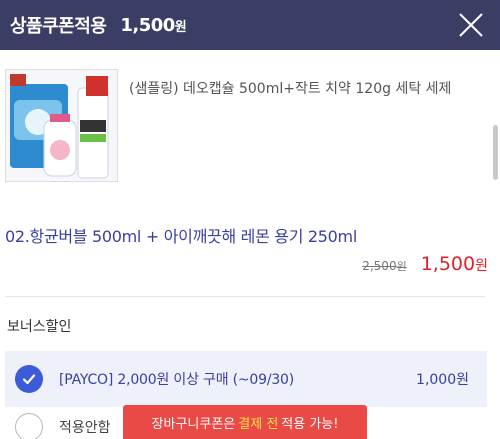 The height and width of the screenshot is (439, 500). I want to click on original-price: 2,500원, so click(384, 266).